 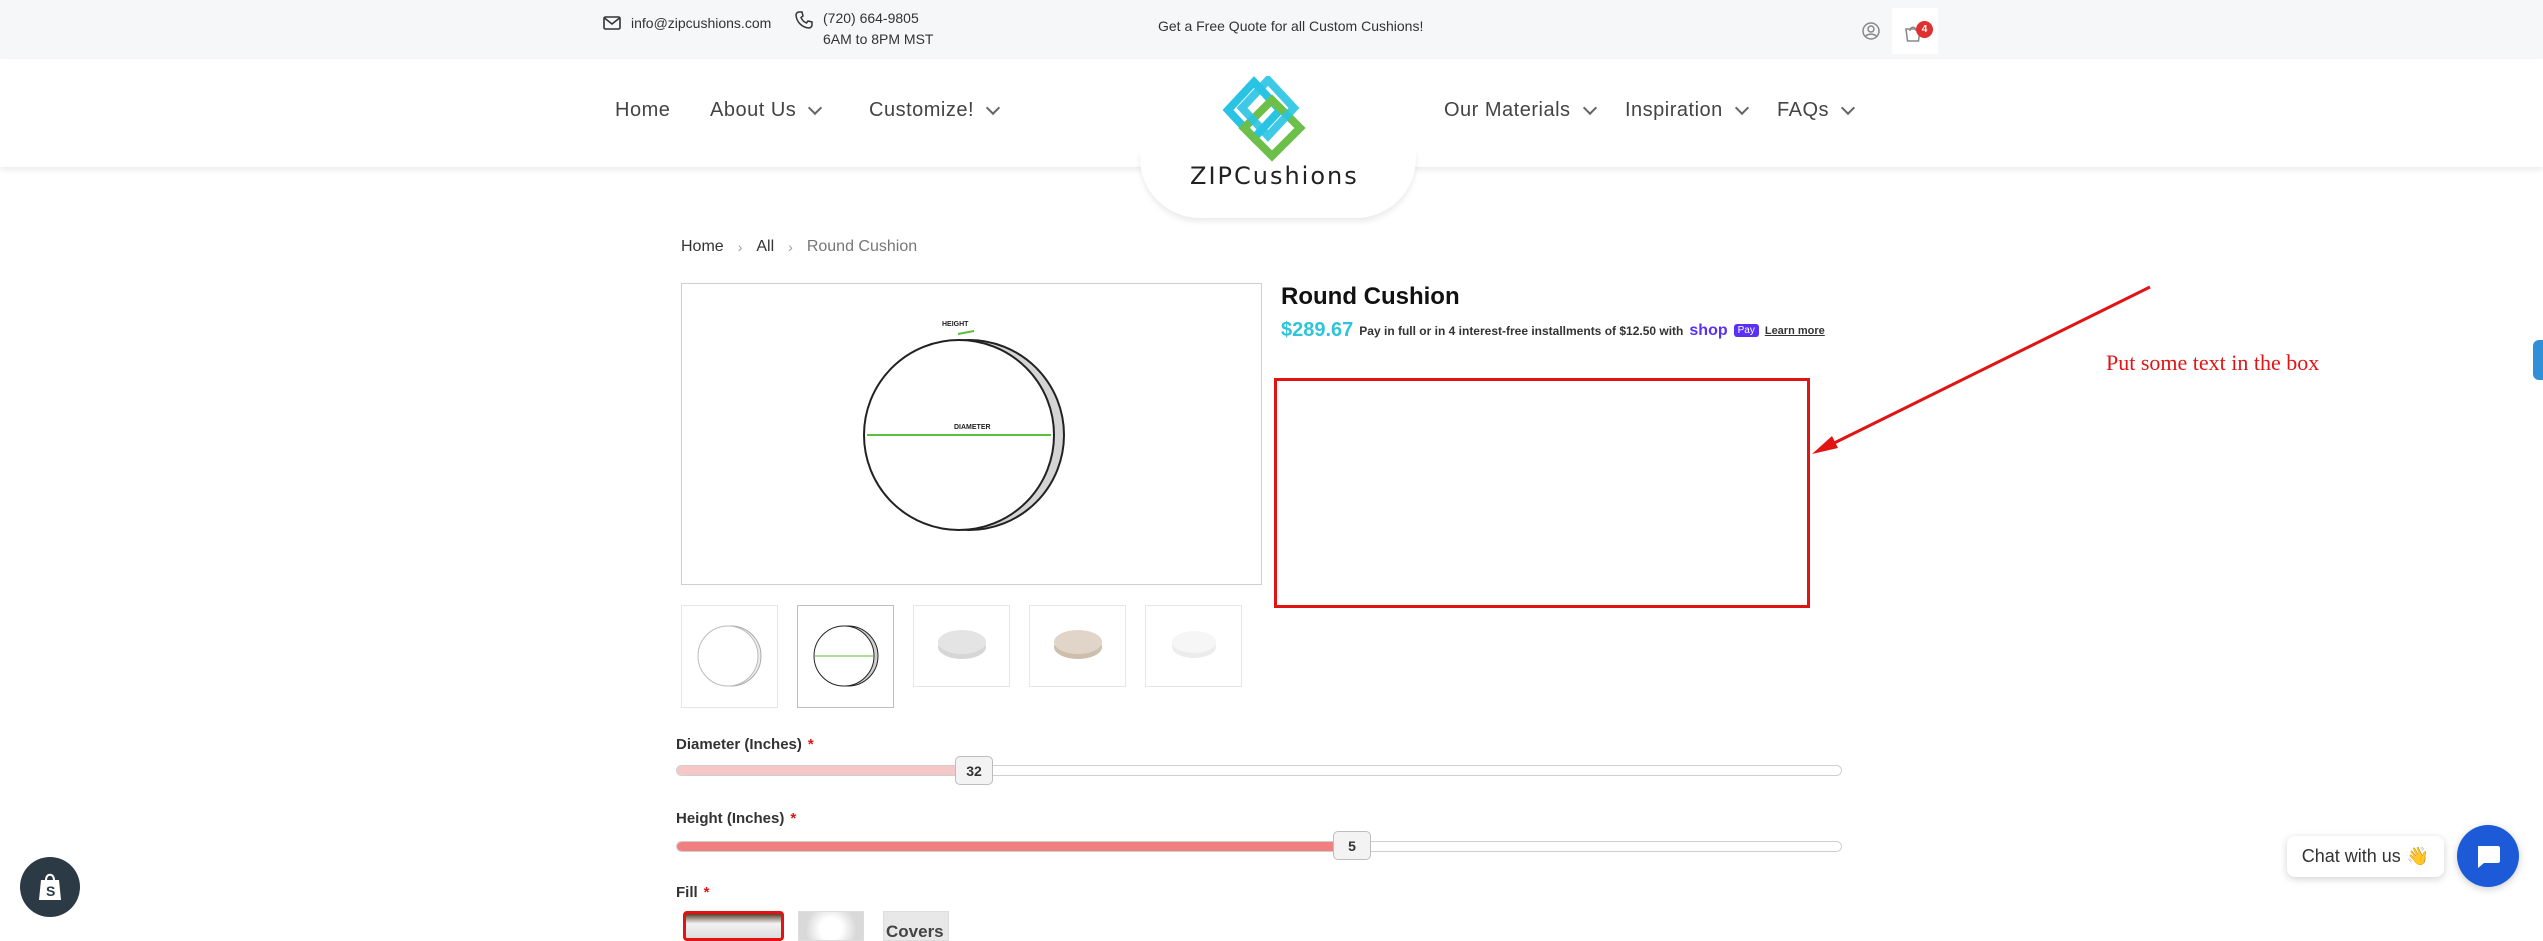 I want to click on breadcrumb-current: Round Cushion, so click(x=862, y=246).